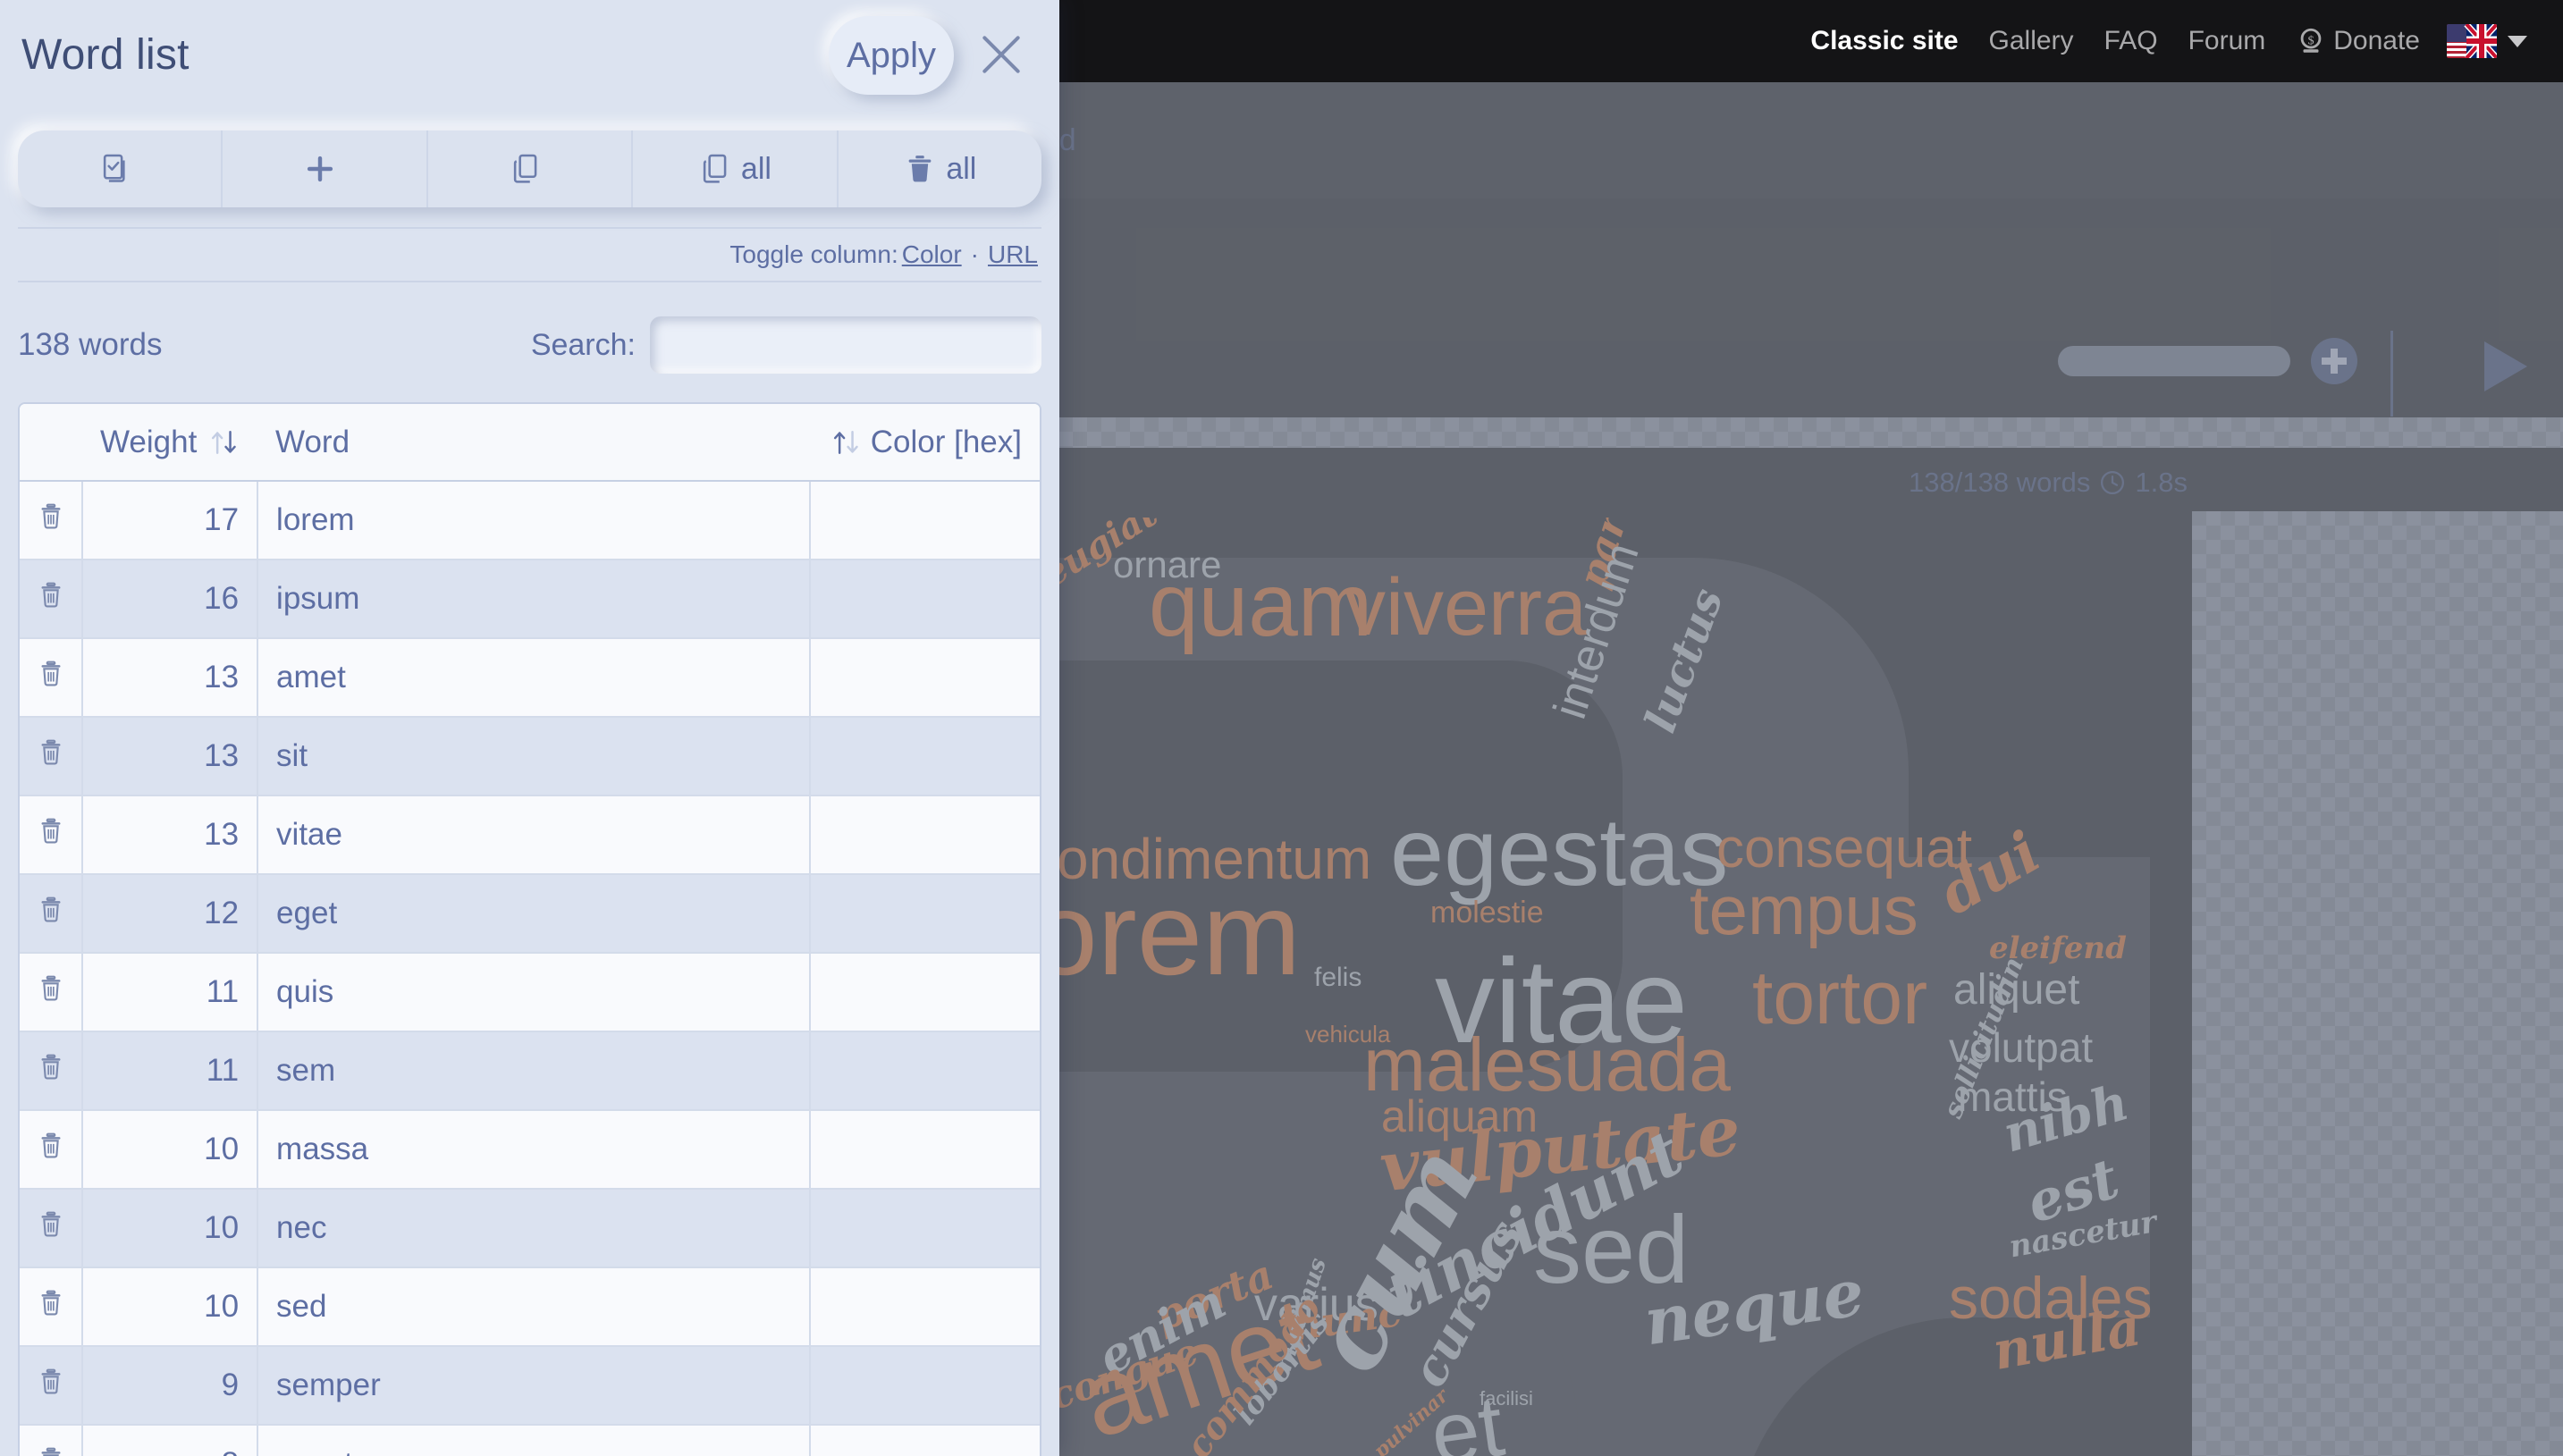 The height and width of the screenshot is (1456, 2563). I want to click on table-row: 10 nec, so click(530, 1228).